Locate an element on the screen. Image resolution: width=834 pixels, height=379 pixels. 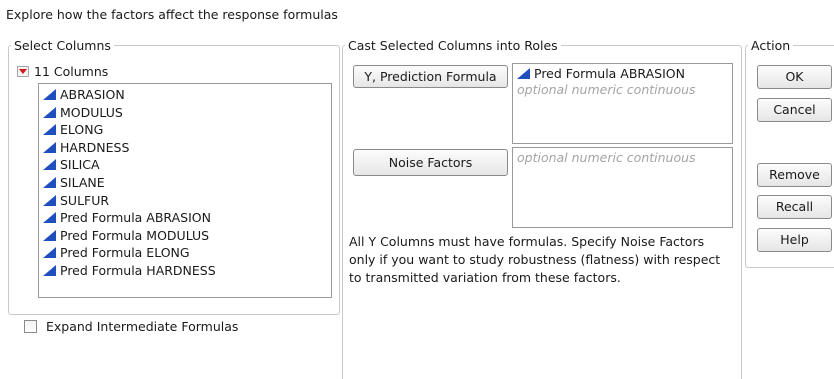
column-name: Pred Formula ELONG is located at coordinates (125, 253).